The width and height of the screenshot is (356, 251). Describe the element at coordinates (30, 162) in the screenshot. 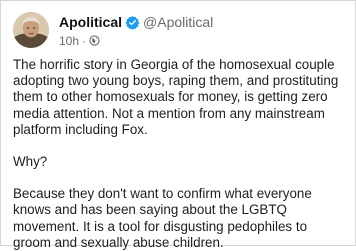

I see `post-paragraph-2: Why?` at that location.